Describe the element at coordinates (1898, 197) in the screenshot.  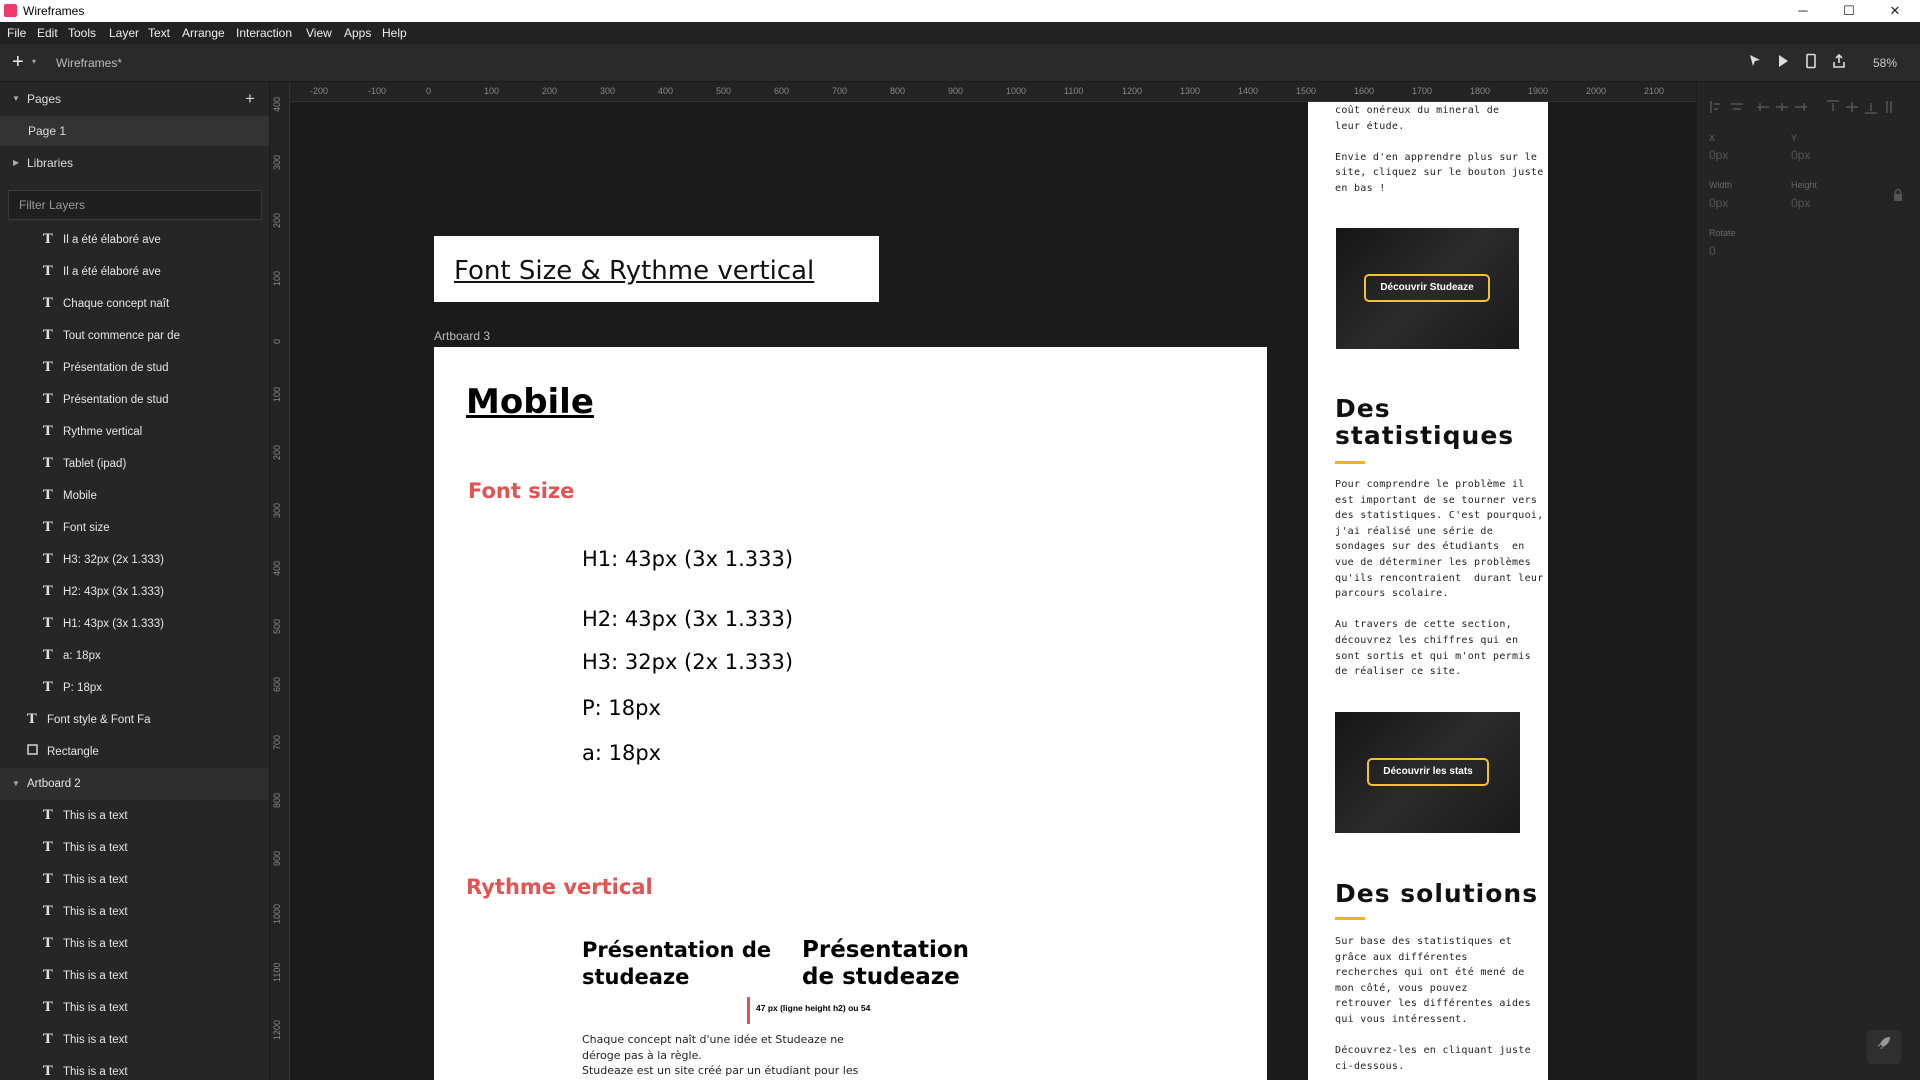
I see `lock-icon` at that location.